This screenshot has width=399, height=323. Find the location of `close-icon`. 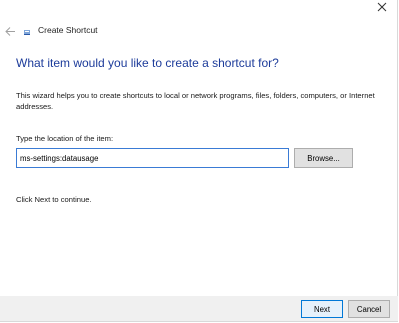

close-icon is located at coordinates (382, 7).